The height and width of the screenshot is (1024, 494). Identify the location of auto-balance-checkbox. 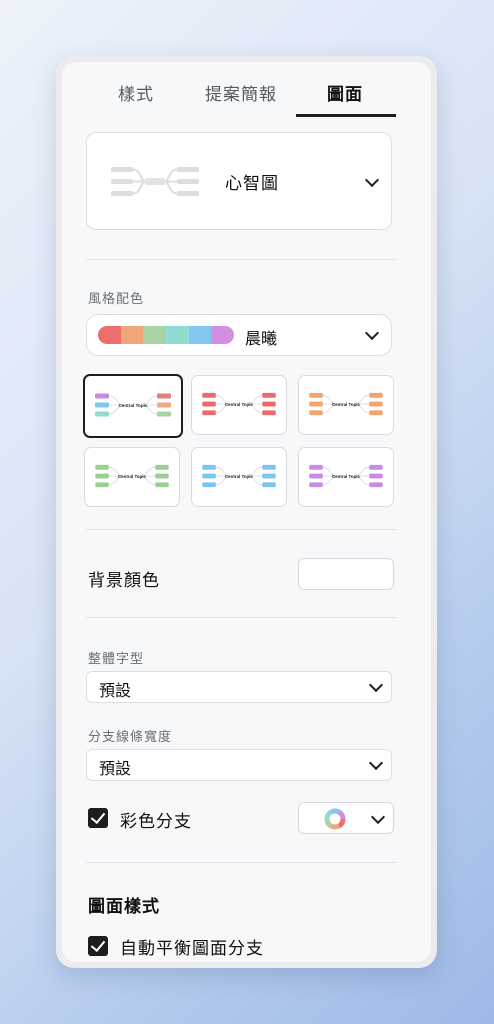
(98, 946).